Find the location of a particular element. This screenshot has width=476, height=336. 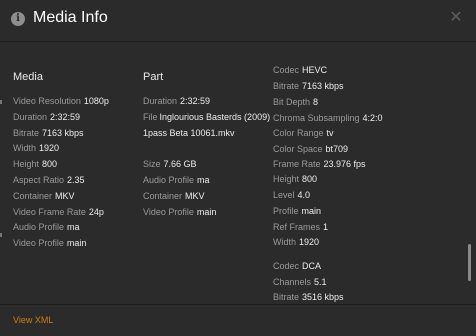

part-row: Audio Profile ma is located at coordinates (176, 180).